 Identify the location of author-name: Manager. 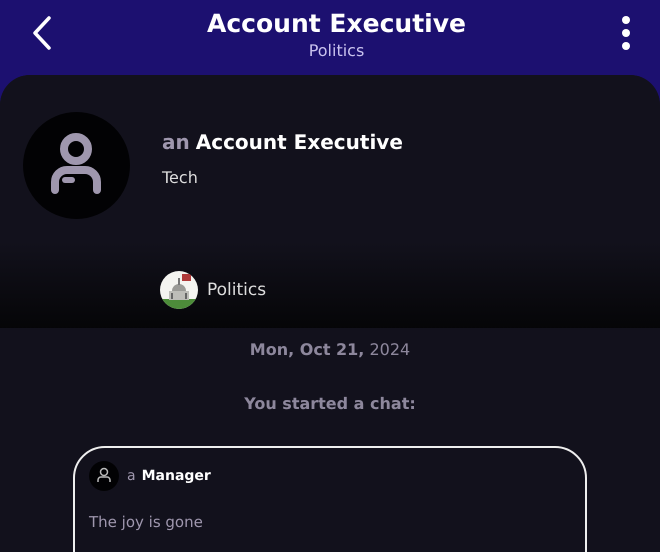
(176, 476).